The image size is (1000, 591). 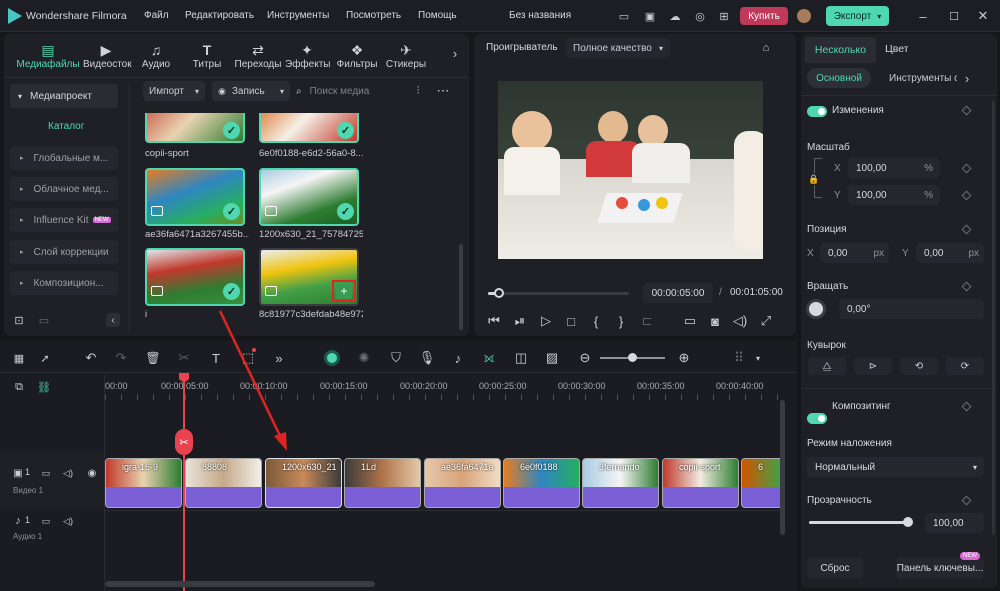 I want to click on timeline-clip: 88808, so click(x=223, y=483).